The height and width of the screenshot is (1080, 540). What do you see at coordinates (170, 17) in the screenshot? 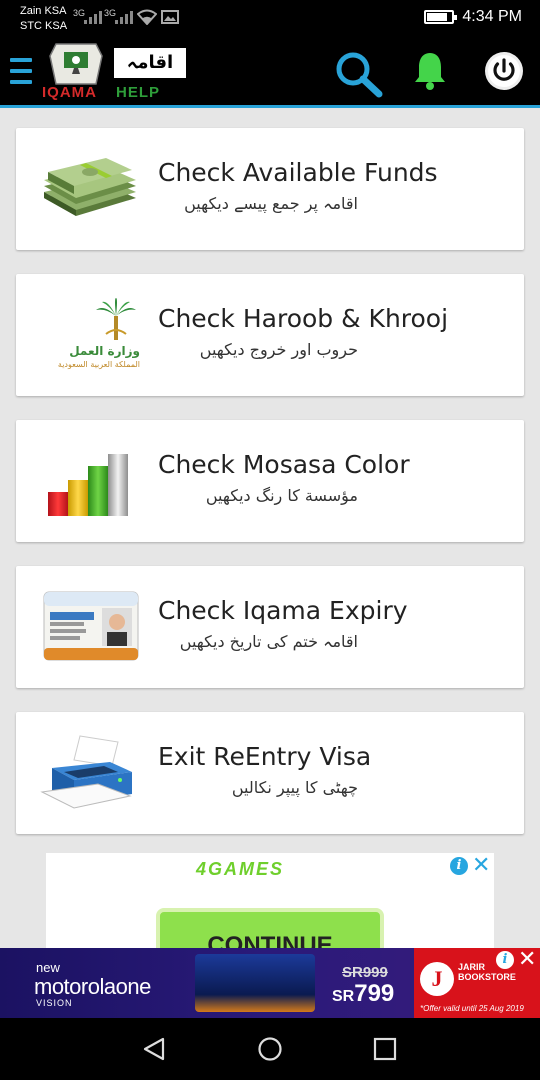
I see `gallery-icon` at bounding box center [170, 17].